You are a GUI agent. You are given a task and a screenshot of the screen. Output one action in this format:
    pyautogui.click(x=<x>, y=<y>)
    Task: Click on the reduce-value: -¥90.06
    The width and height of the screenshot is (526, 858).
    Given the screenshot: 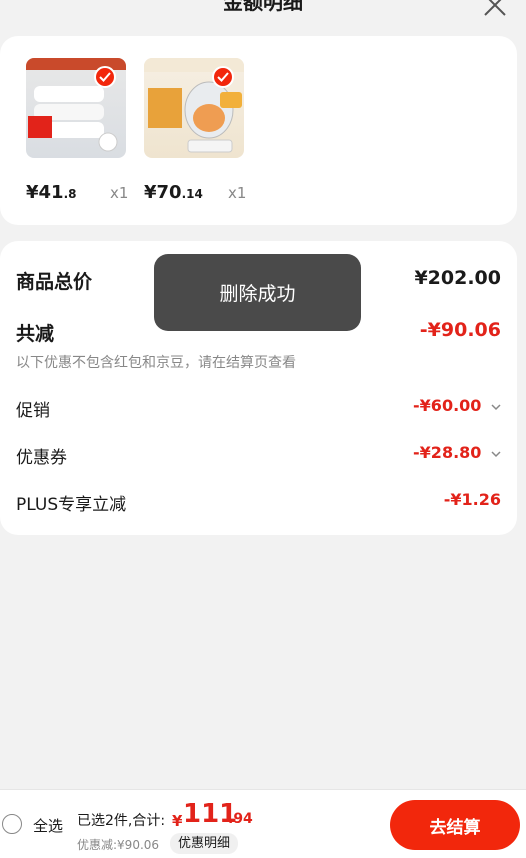 What is the action you would take?
    pyautogui.click(x=460, y=330)
    